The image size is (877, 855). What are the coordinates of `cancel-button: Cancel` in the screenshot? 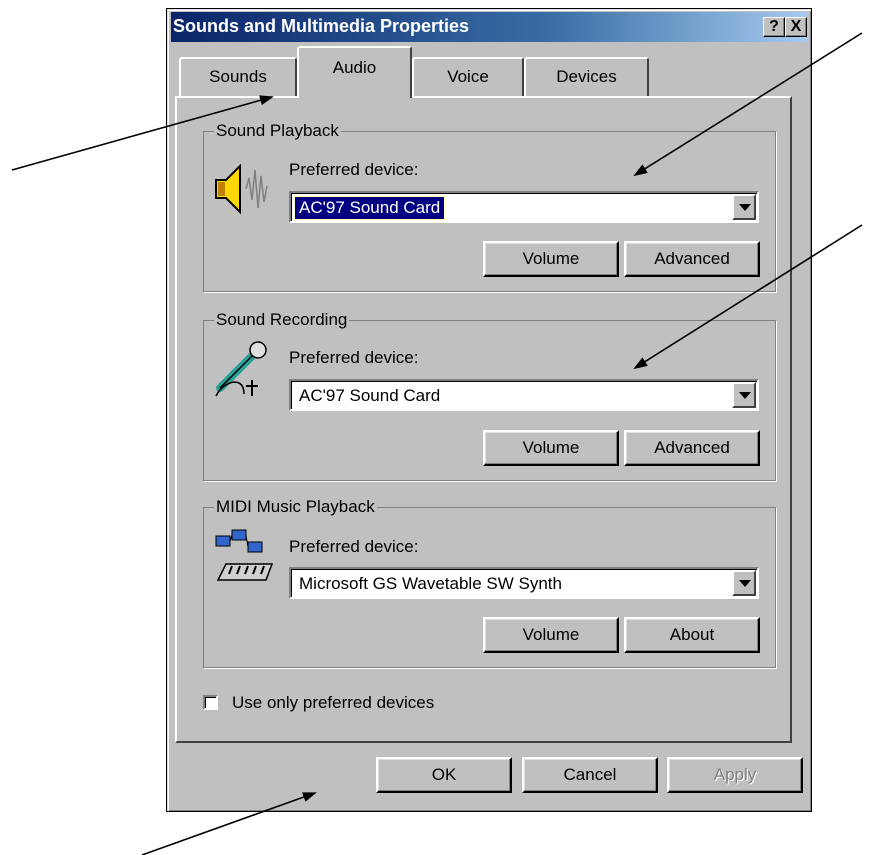 It's located at (590, 775).